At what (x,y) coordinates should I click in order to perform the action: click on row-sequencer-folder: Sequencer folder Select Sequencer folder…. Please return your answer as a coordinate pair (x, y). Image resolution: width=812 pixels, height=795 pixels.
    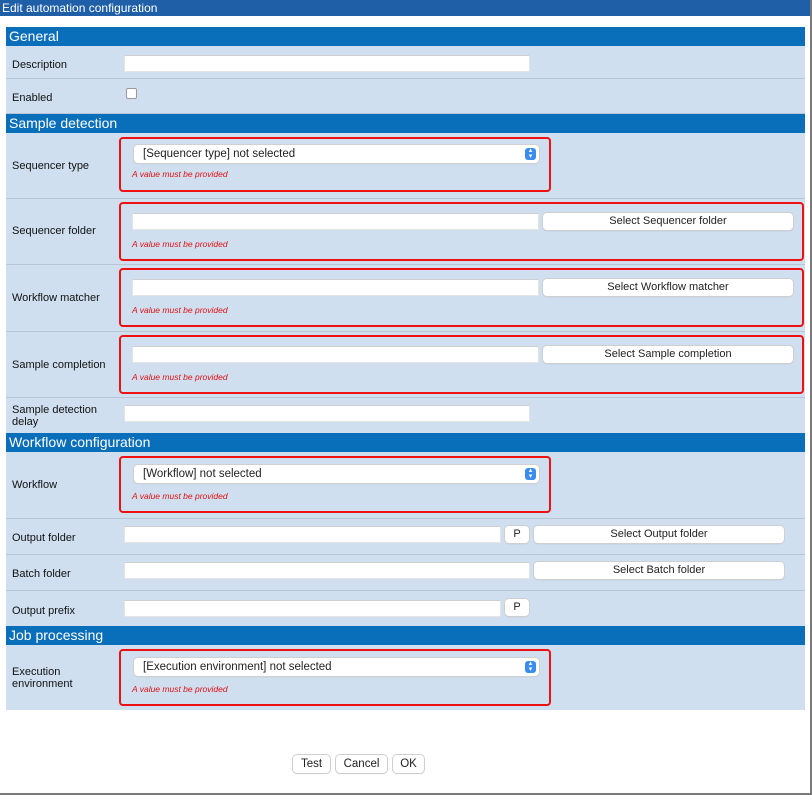
    Looking at the image, I should click on (405, 232).